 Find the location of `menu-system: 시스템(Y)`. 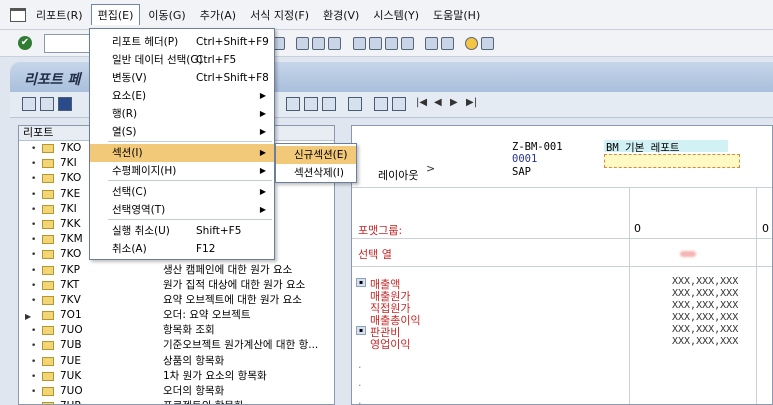

menu-system: 시스템(Y) is located at coordinates (396, 15).